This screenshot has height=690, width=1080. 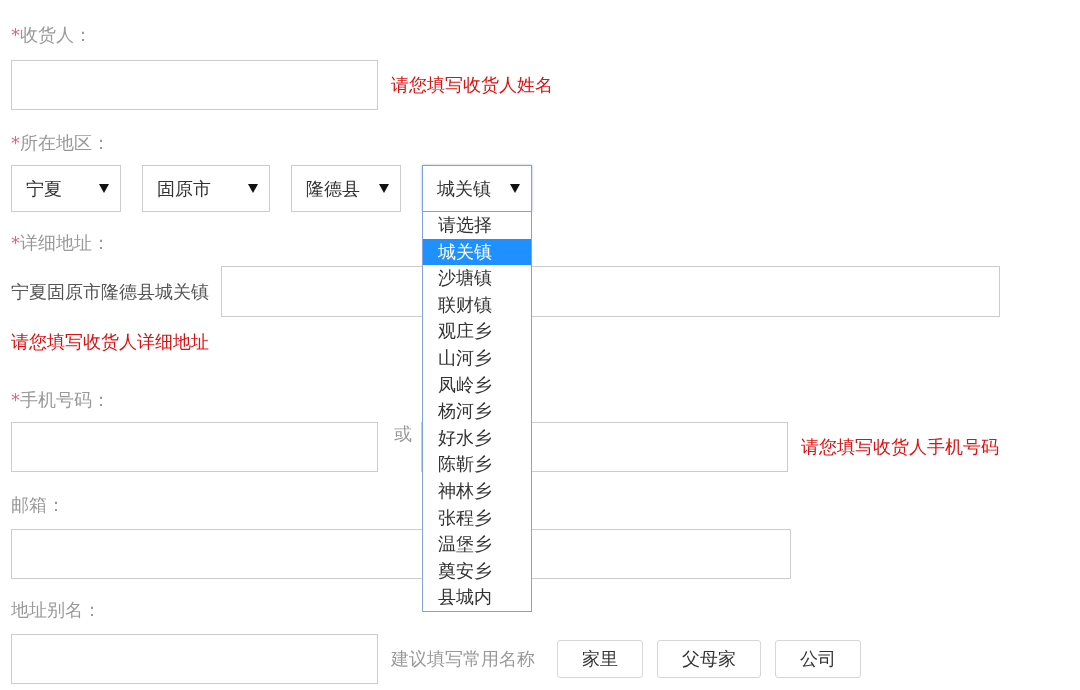 I want to click on field-label: *详细地址：, so click(x=60, y=243).